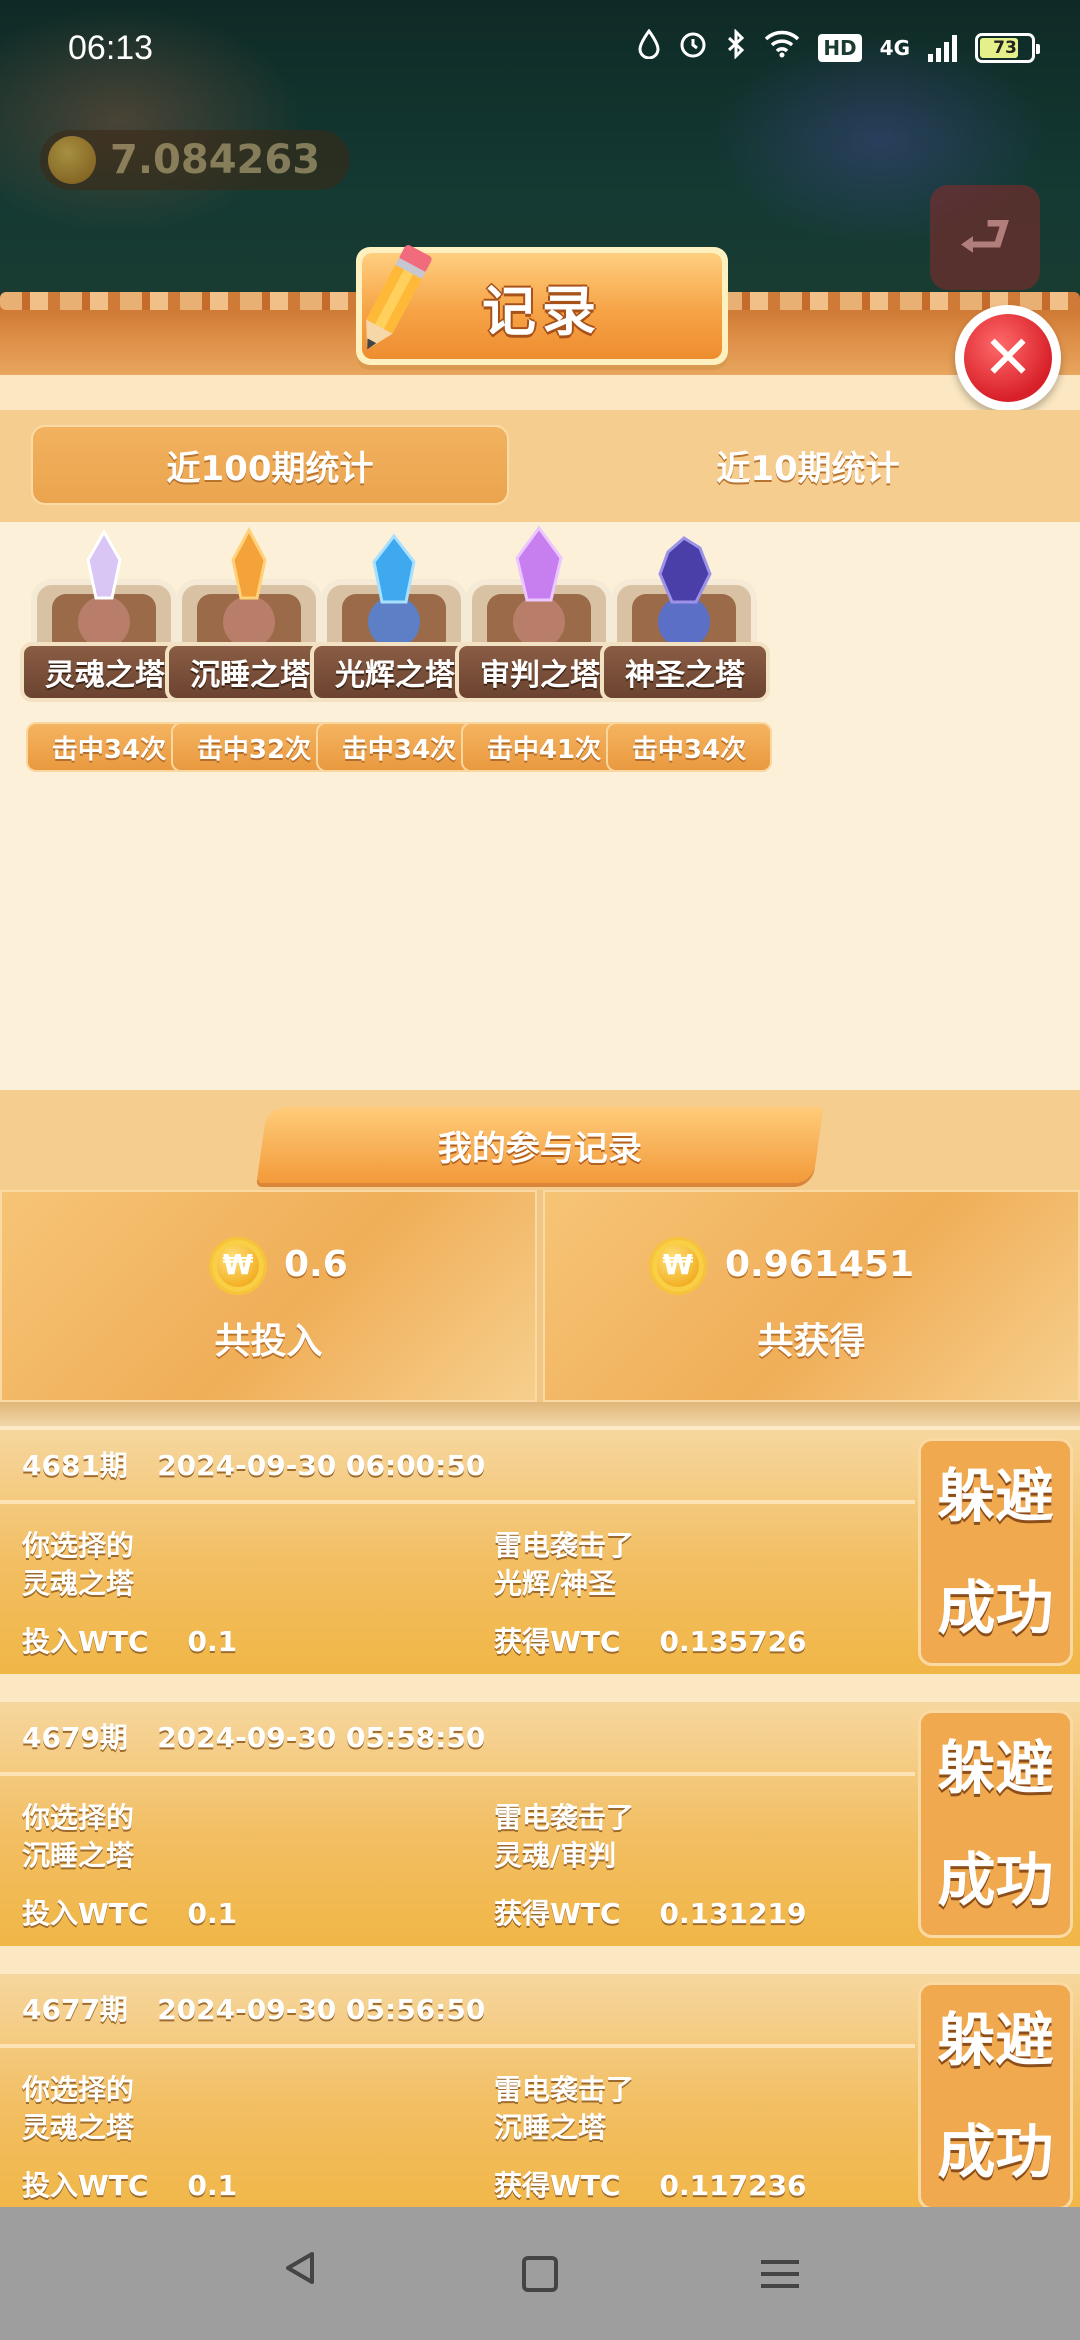 This screenshot has width=1080, height=2340. Describe the element at coordinates (685, 672) in the screenshot. I see `tower-name: 神圣之塔` at that location.